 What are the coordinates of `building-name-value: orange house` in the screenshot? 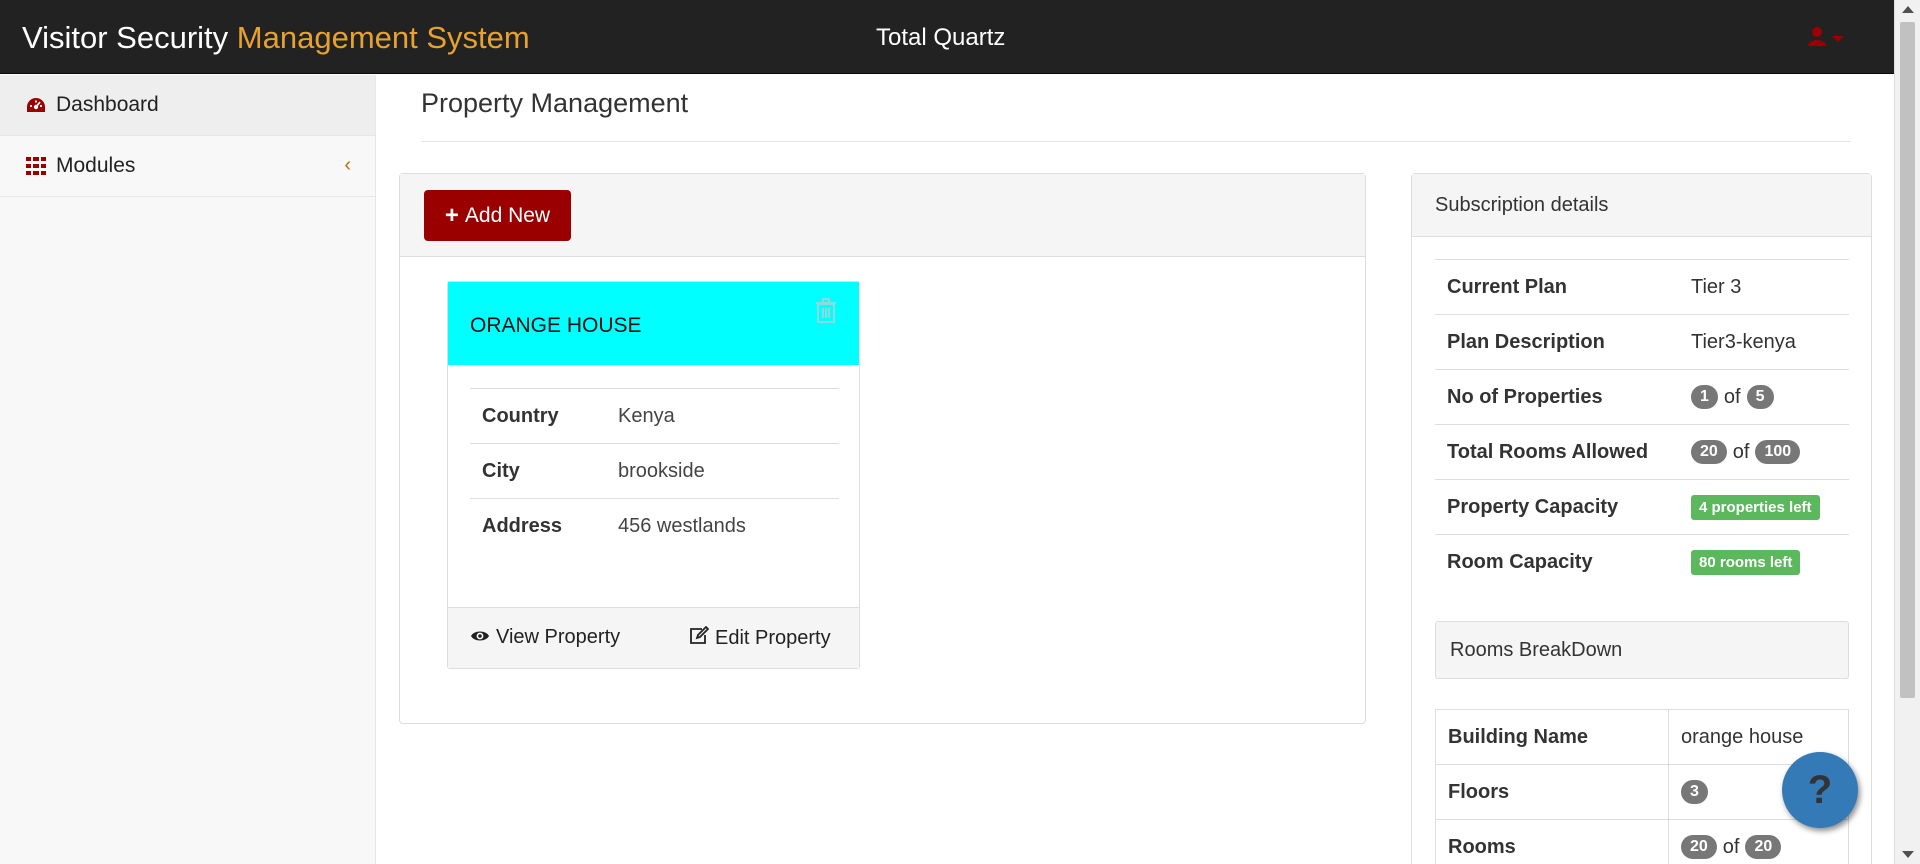 It's located at (1742, 736).